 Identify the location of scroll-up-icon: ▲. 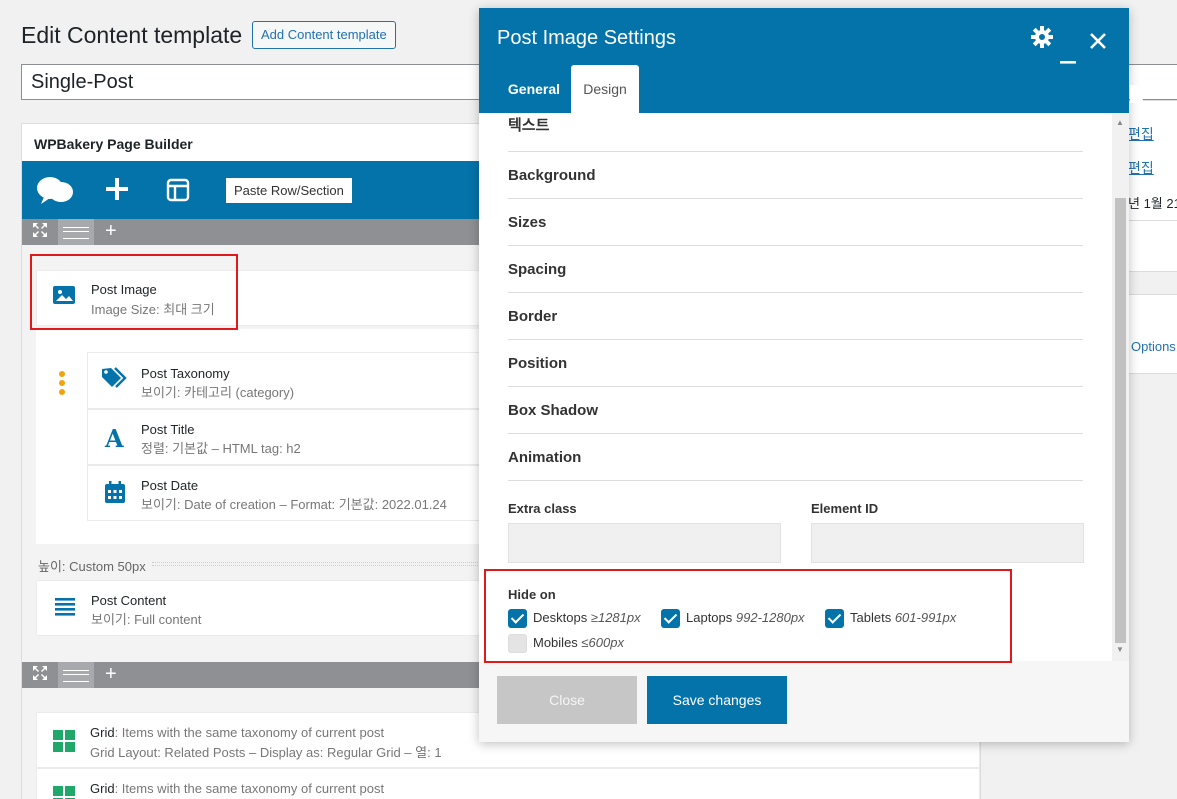
(1120, 122).